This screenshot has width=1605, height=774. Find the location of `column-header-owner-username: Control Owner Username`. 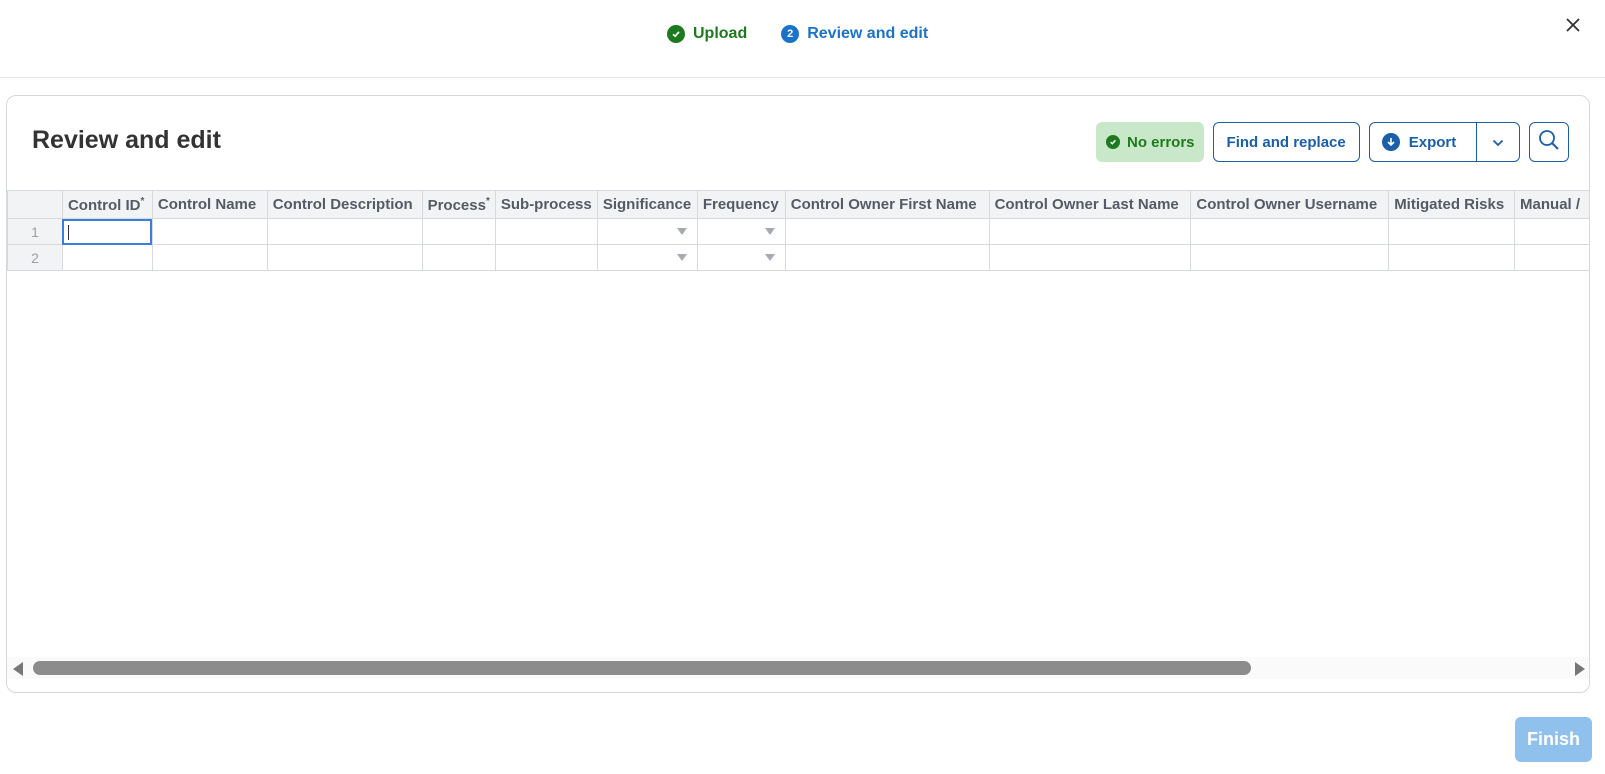

column-header-owner-username: Control Owner Username is located at coordinates (1290, 204).